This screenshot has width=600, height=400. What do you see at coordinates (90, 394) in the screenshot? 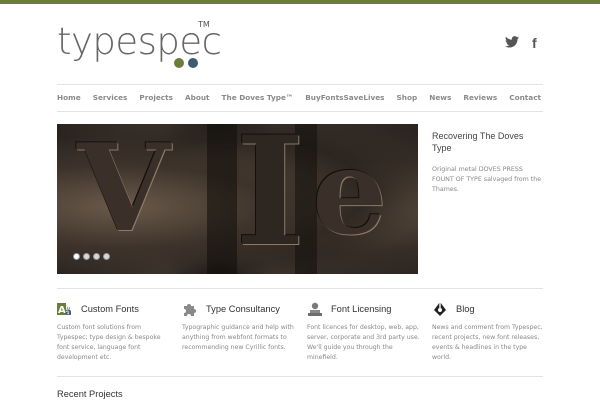
I see `recent-projects-heading: Recent Projects` at bounding box center [90, 394].